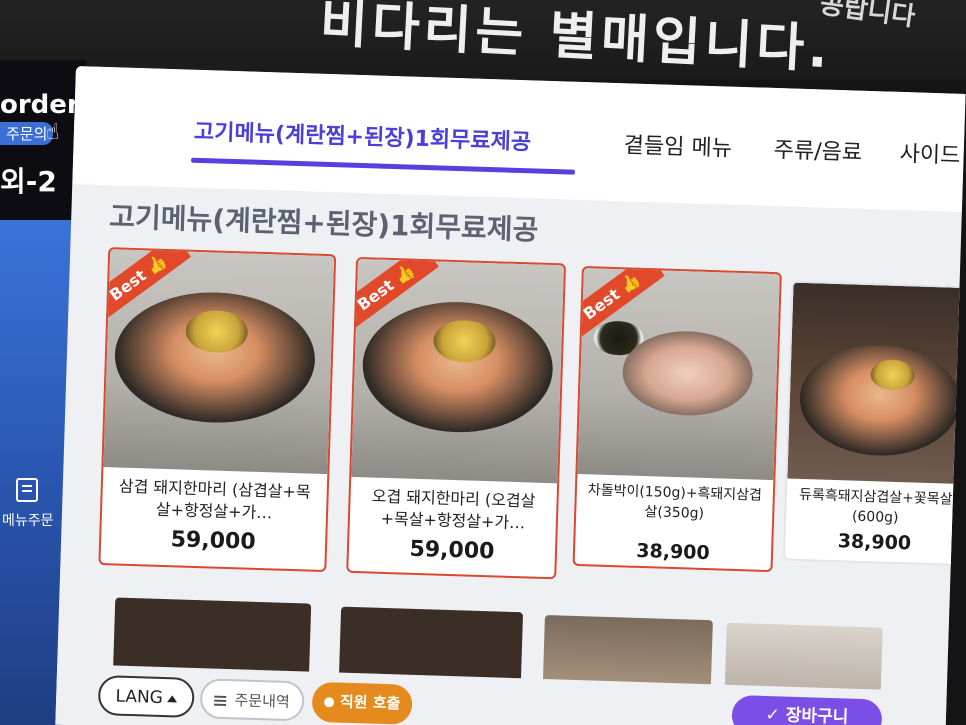 The image size is (966, 725). What do you see at coordinates (363, 135) in the screenshot?
I see `tab-meat-menu: 고기메뉴(계란찜+된장)1회무료제공` at bounding box center [363, 135].